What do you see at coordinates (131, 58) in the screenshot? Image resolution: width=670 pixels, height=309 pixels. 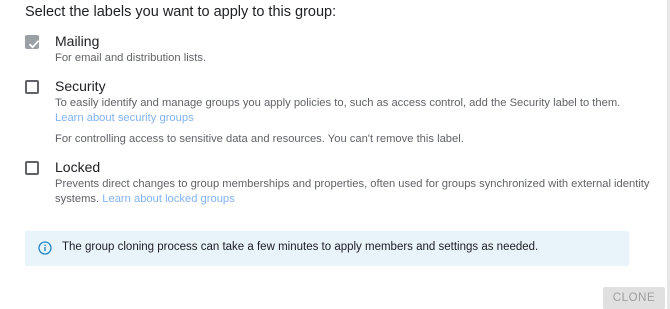 I see `mailing-description: For email and distribution lists.` at bounding box center [131, 58].